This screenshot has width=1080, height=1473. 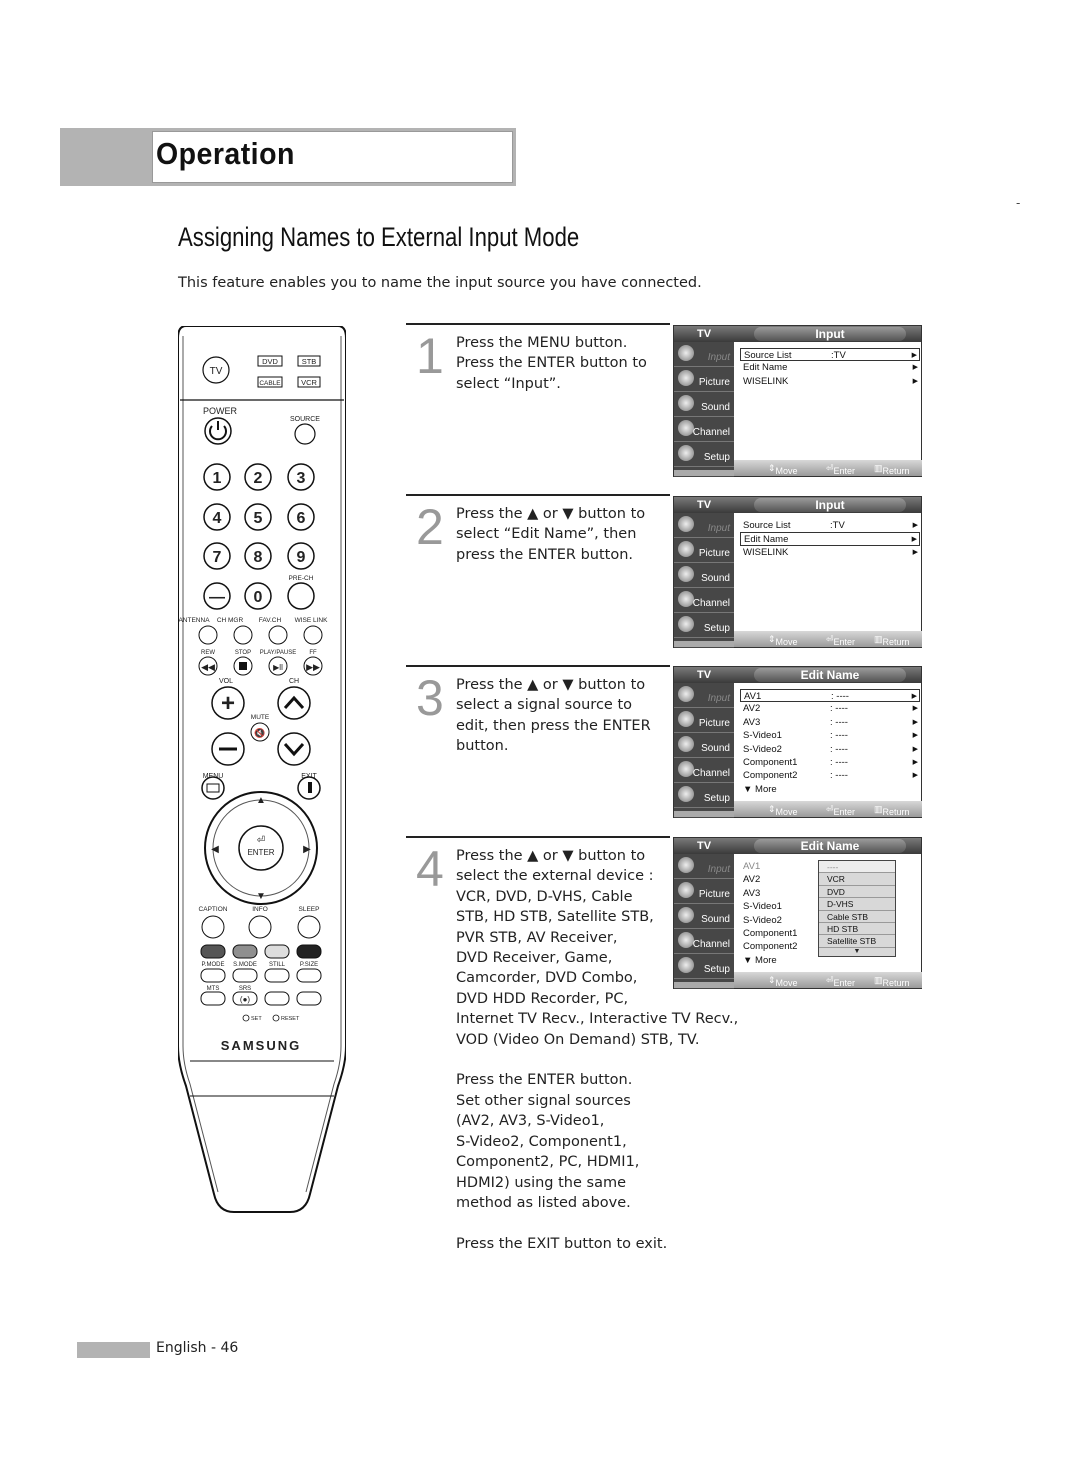 I want to click on step-line: method as listed above., so click(x=543, y=1202).